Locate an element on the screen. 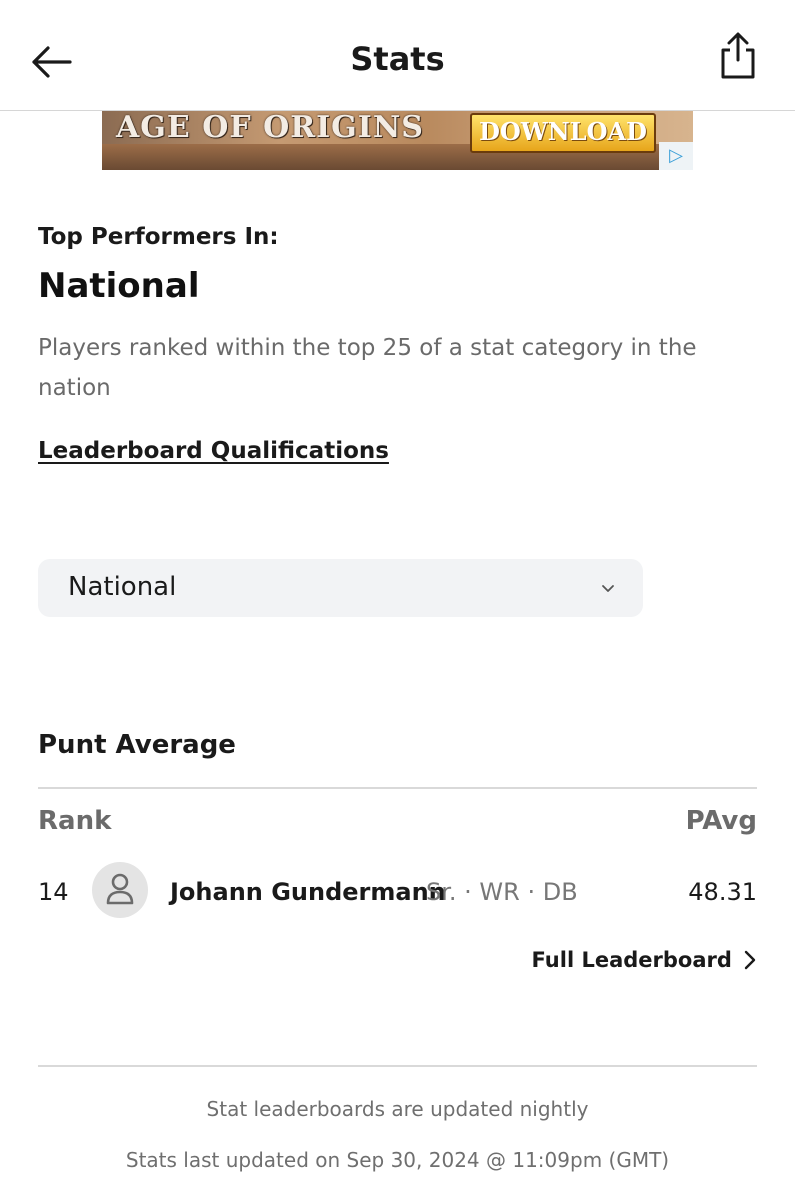 The height and width of the screenshot is (1200, 795). full-leaderboard-label: Full Leaderboard is located at coordinates (631, 960).